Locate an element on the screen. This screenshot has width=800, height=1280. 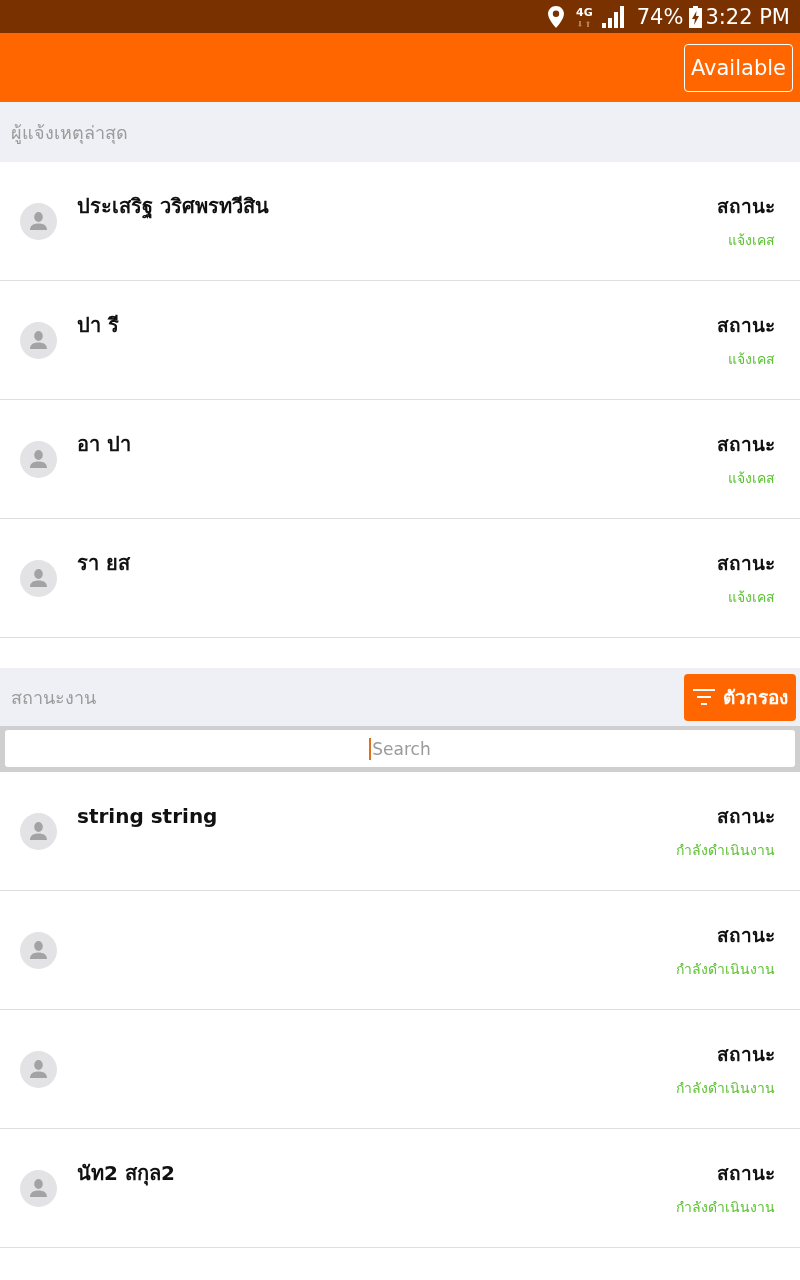
search-field: Search is located at coordinates (400, 748).